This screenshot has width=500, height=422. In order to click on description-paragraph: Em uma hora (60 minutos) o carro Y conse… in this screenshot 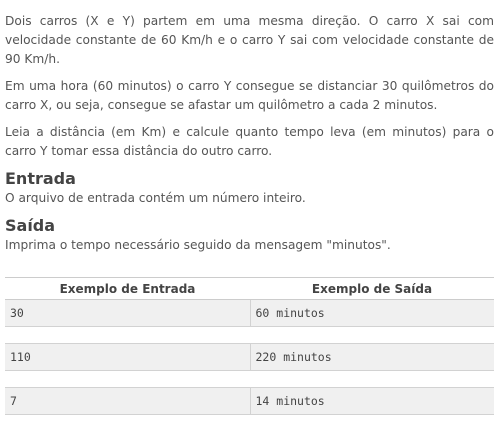, I will do `click(249, 95)`.